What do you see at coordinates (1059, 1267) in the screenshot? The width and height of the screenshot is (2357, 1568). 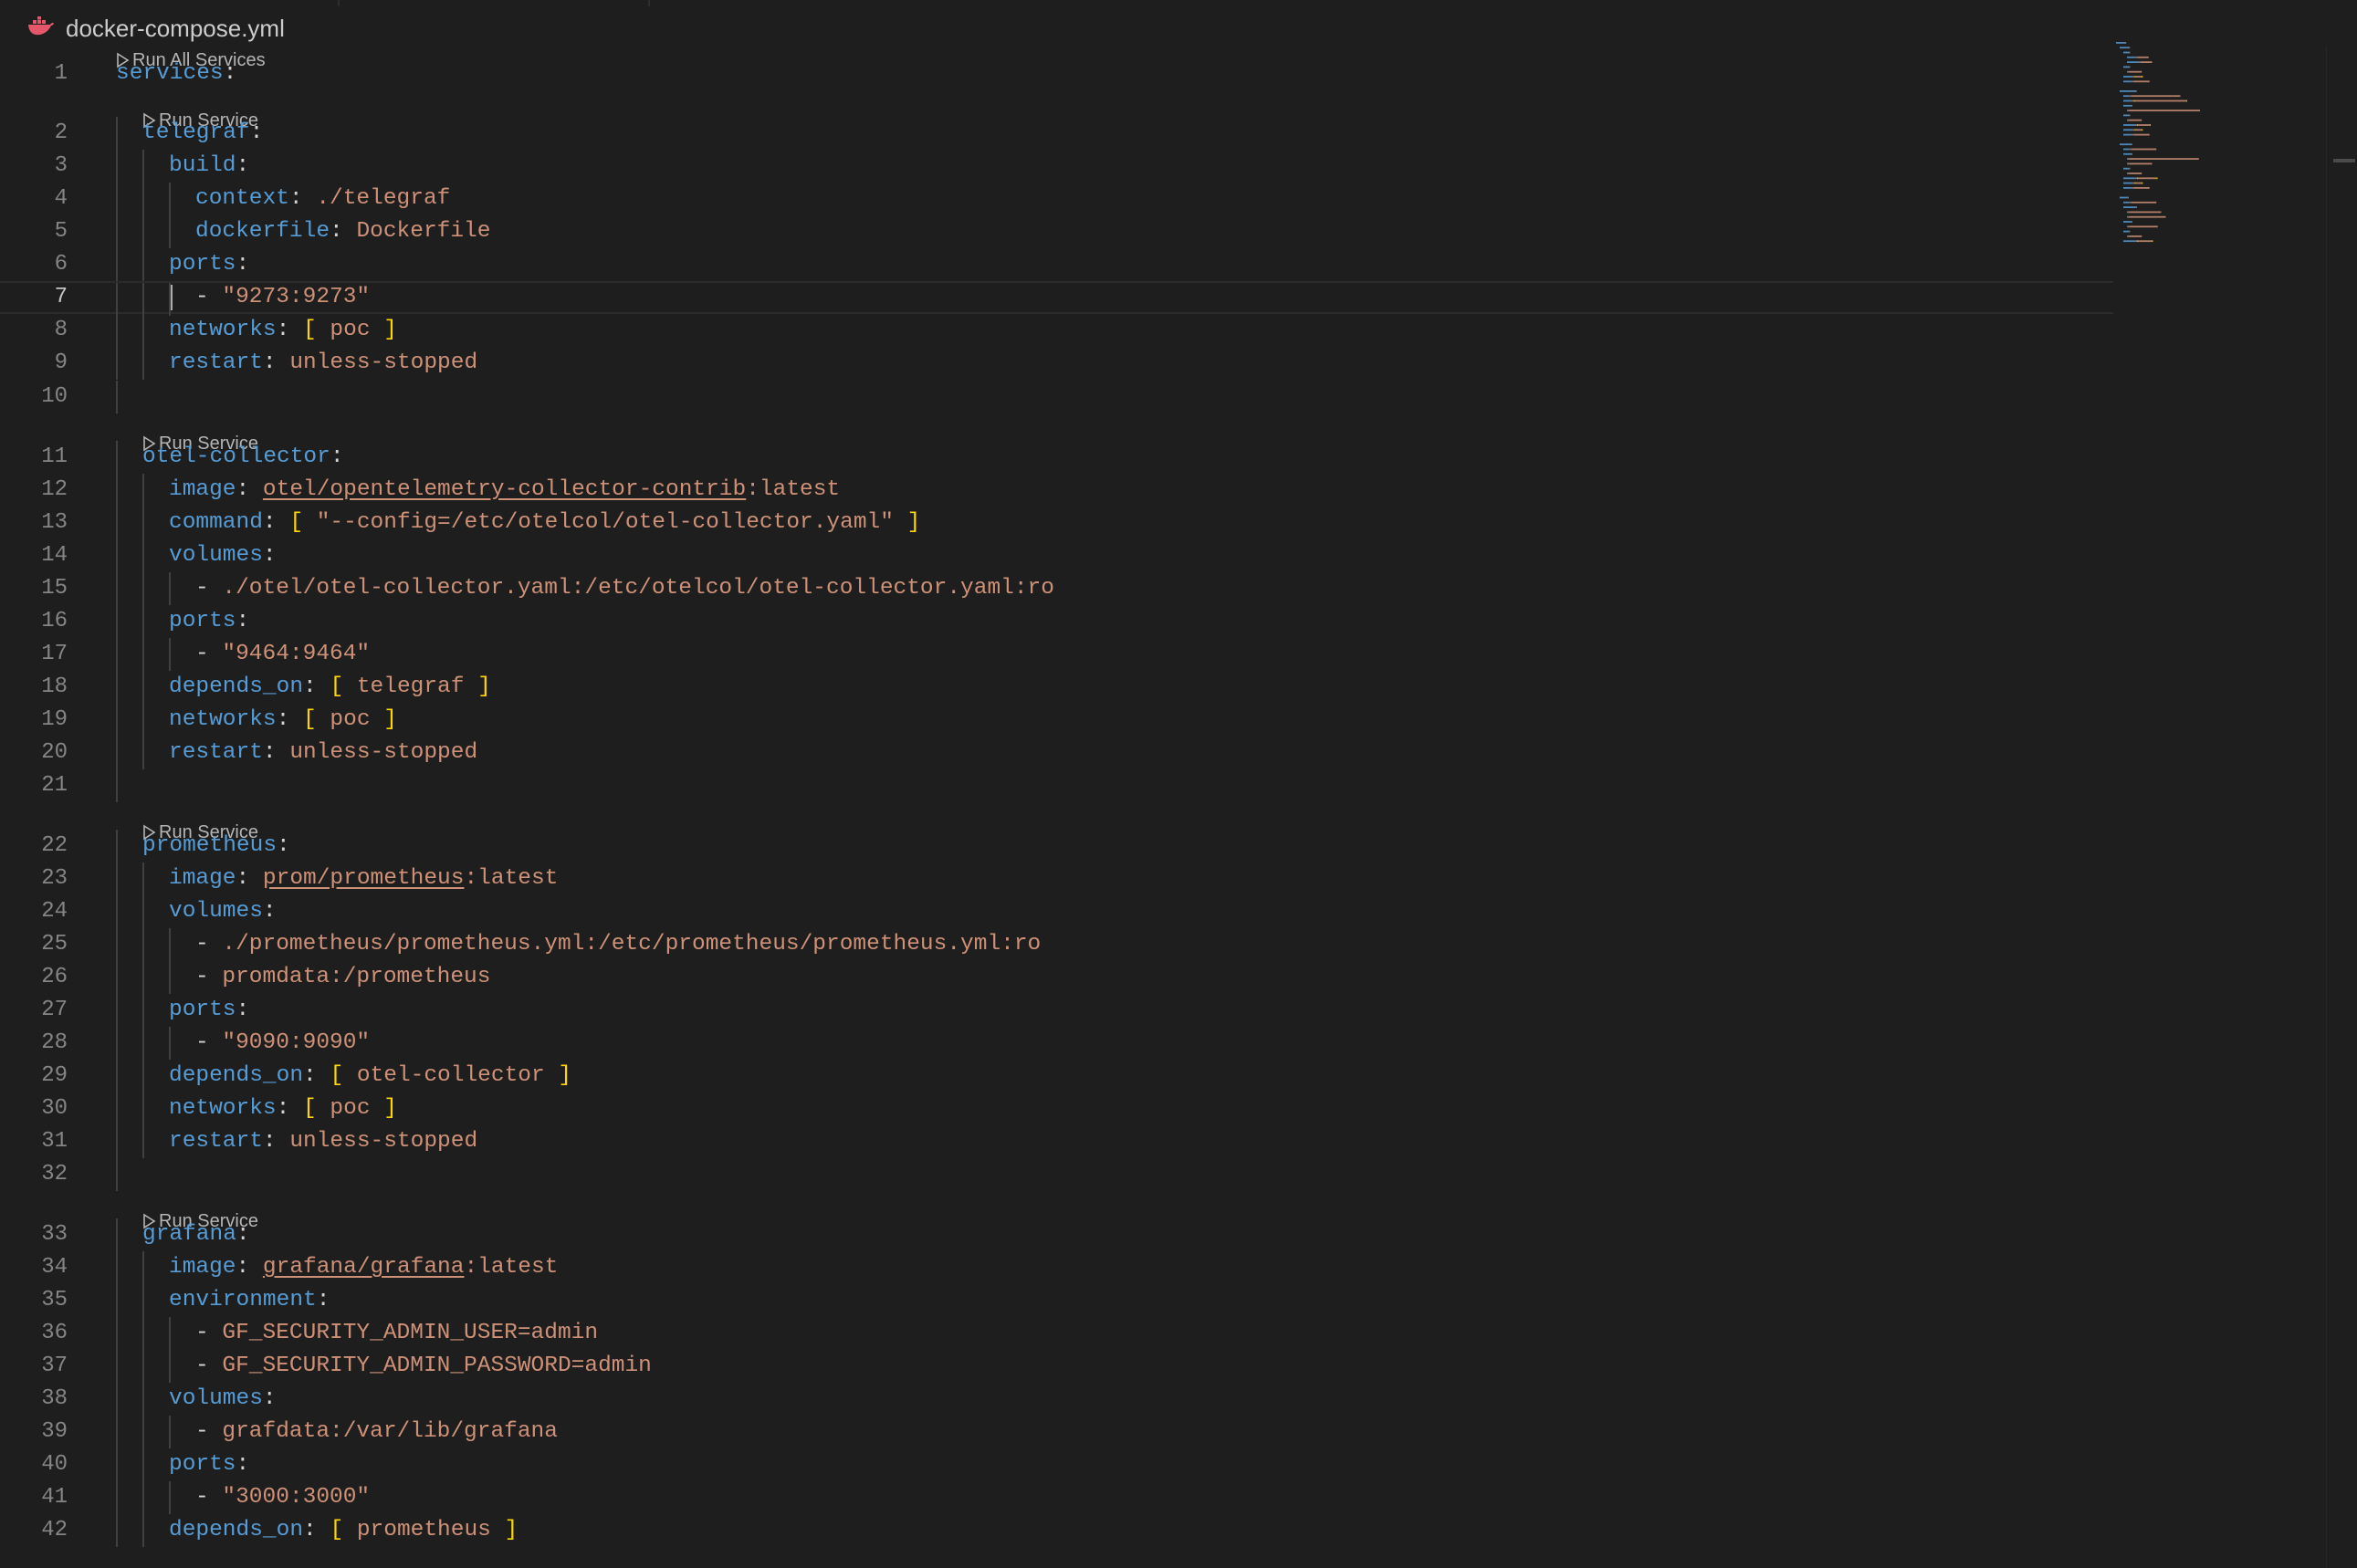 I see `code-line: 34 image: grafana/grafana:latest` at bounding box center [1059, 1267].